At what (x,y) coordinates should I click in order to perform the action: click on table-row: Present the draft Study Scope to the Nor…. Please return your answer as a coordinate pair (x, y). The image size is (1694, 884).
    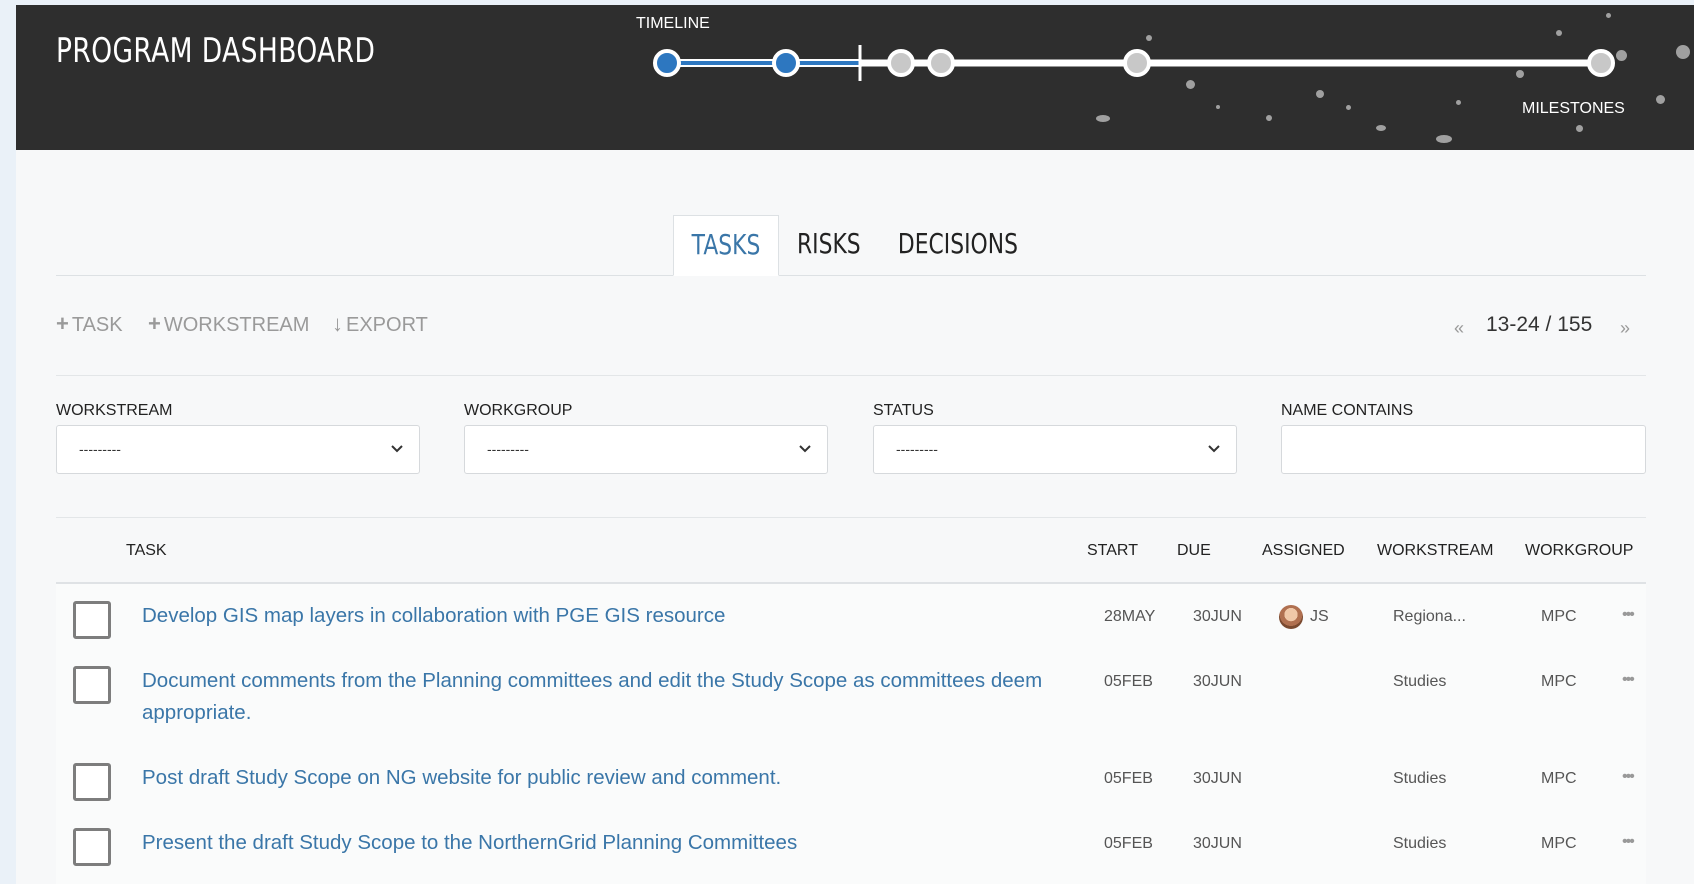
    Looking at the image, I should click on (851, 843).